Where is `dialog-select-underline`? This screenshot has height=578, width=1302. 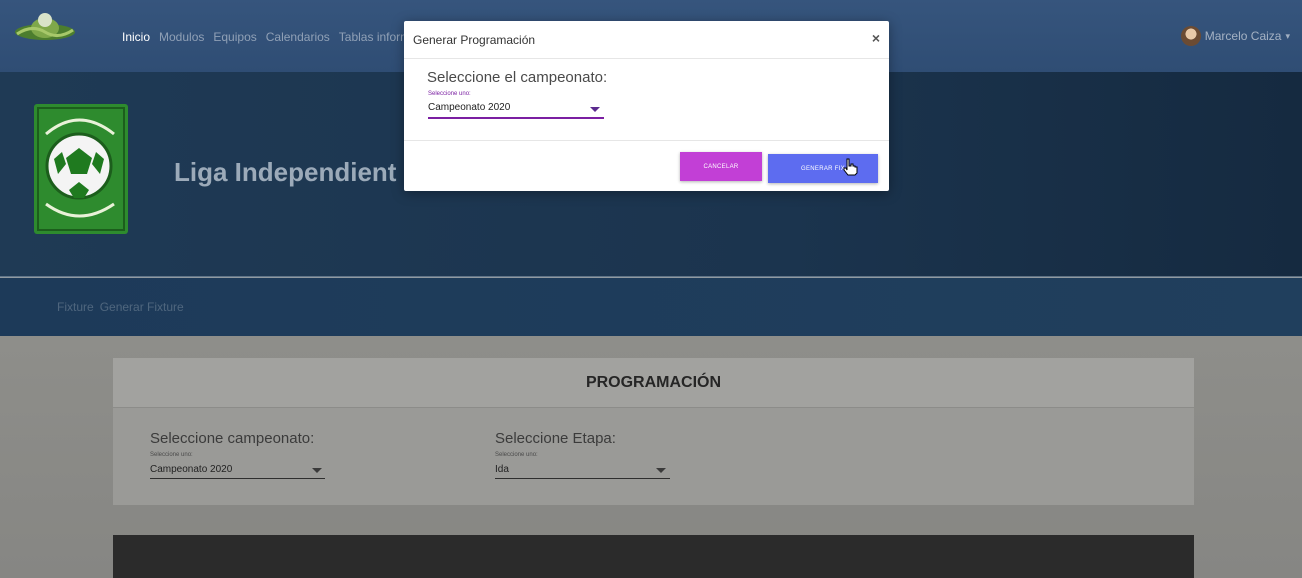
dialog-select-underline is located at coordinates (516, 118).